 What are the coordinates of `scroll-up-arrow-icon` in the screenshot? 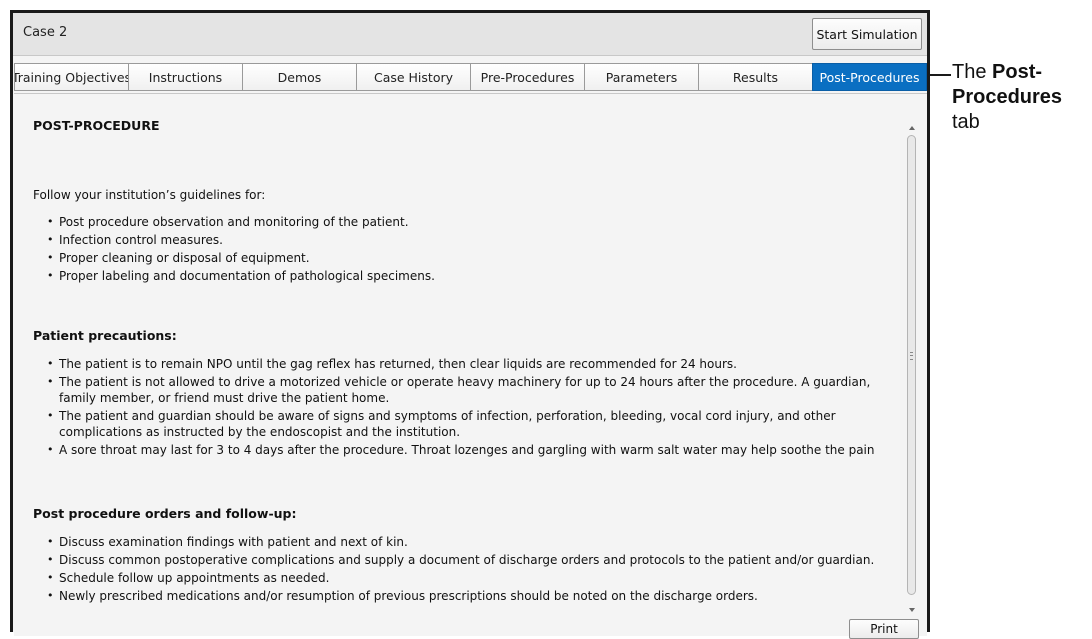 It's located at (912, 128).